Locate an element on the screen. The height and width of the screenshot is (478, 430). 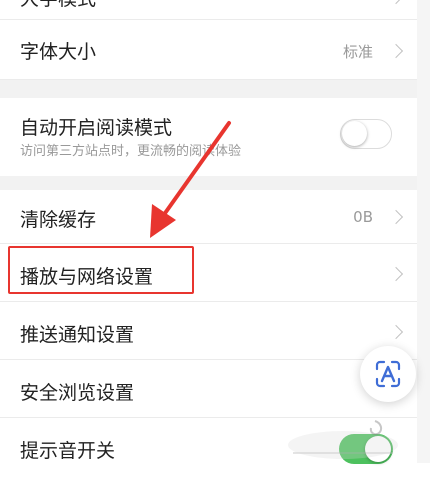
floating-text-recognition-button is located at coordinates (388, 374).